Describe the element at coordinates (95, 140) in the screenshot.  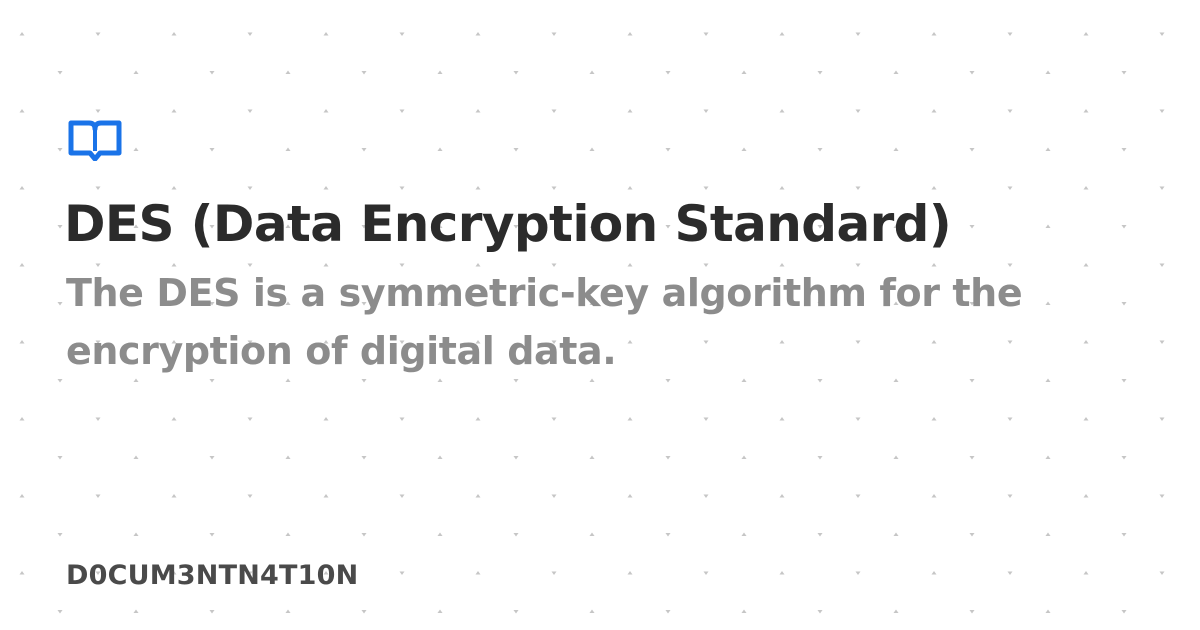
I see `open-book-icon` at that location.